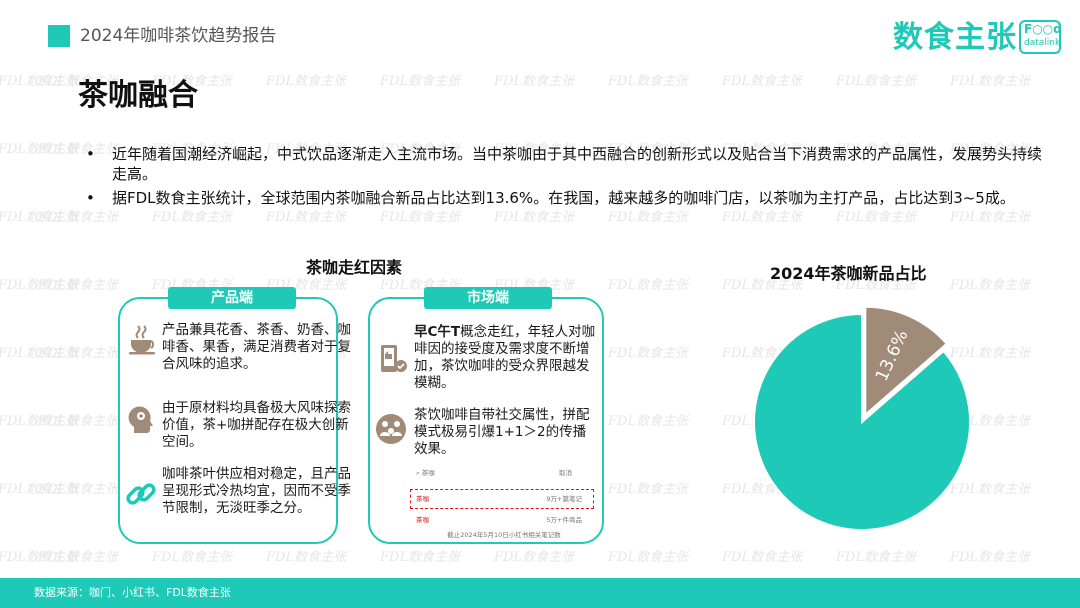 This screenshot has width=1080, height=608. What do you see at coordinates (59, 36) in the screenshot?
I see `header-accent-square` at bounding box center [59, 36].